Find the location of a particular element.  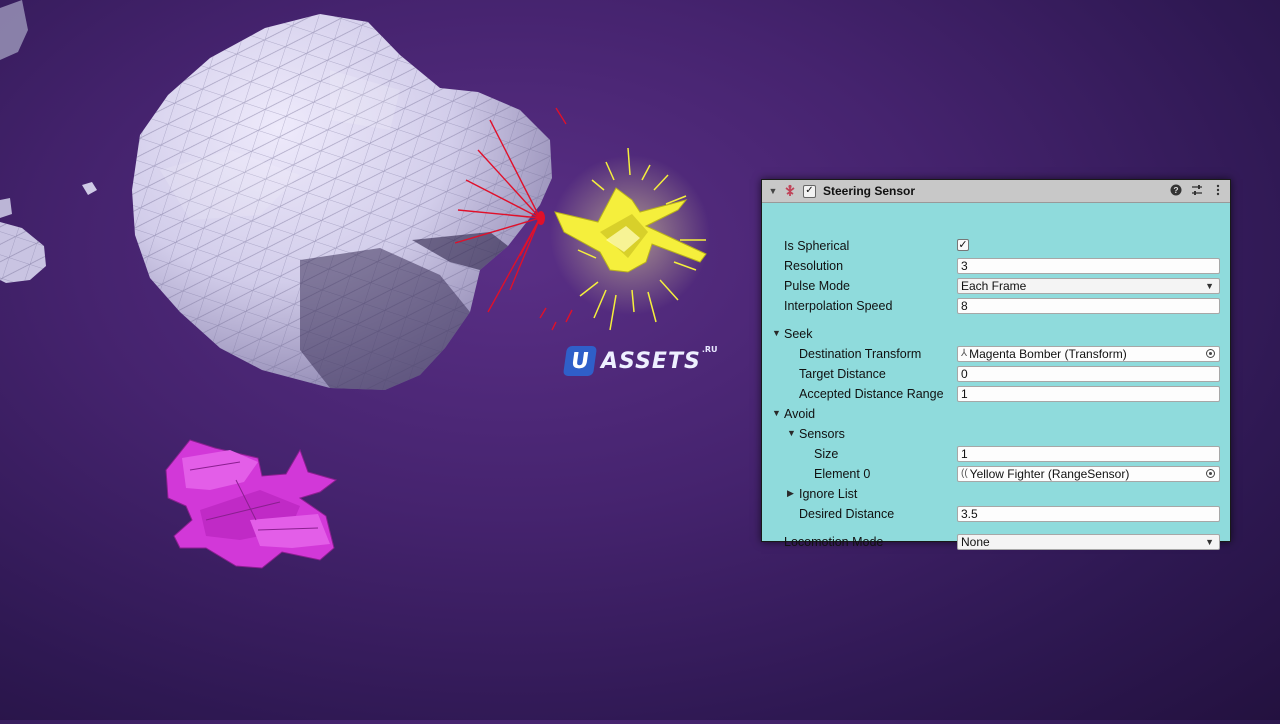

destination-transform-object-field: ⅄ Magenta Bomber (Transform) is located at coordinates (1088, 354).